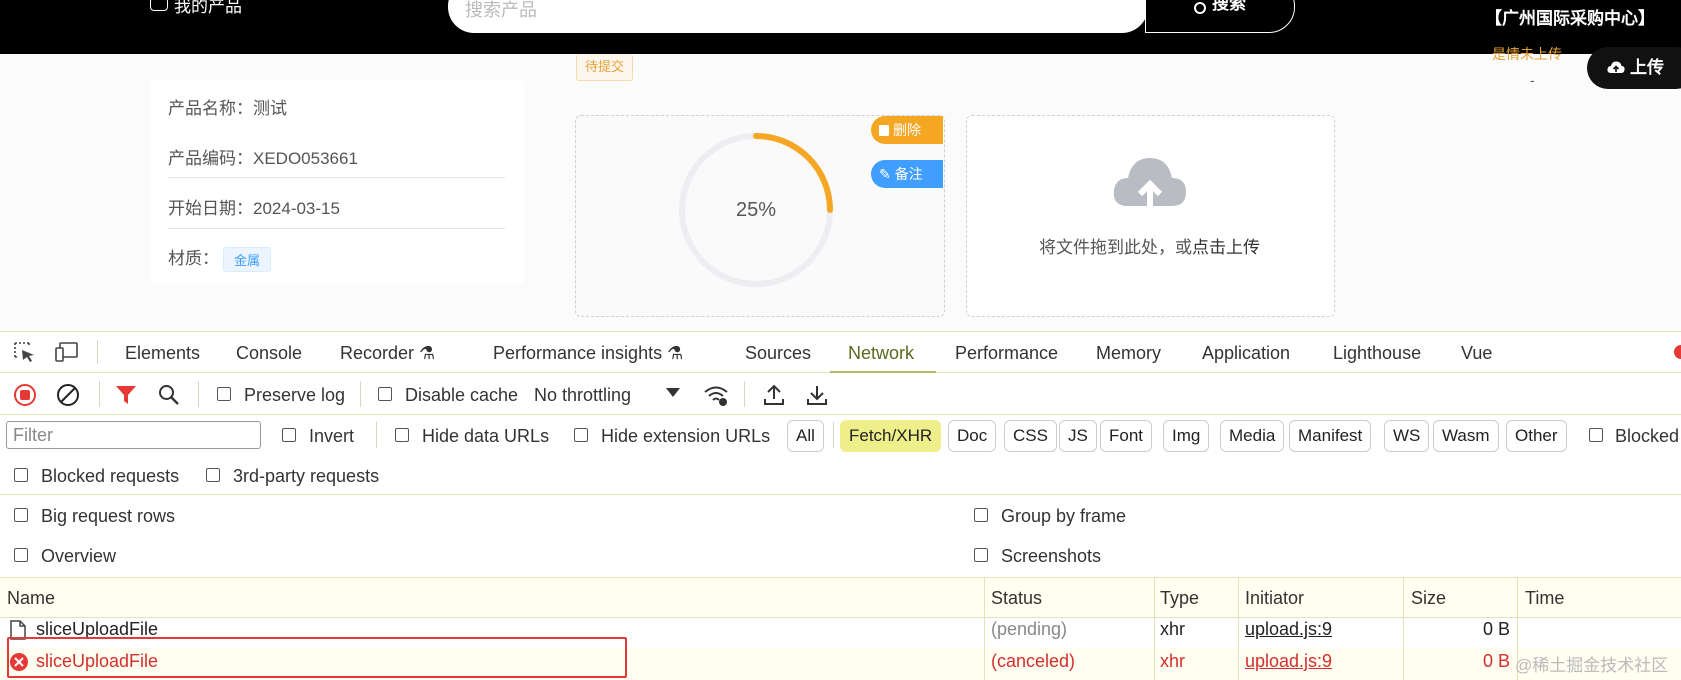 The width and height of the screenshot is (1681, 680). Describe the element at coordinates (220, 258) in the screenshot. I see `material-row: 材质： 金属` at that location.